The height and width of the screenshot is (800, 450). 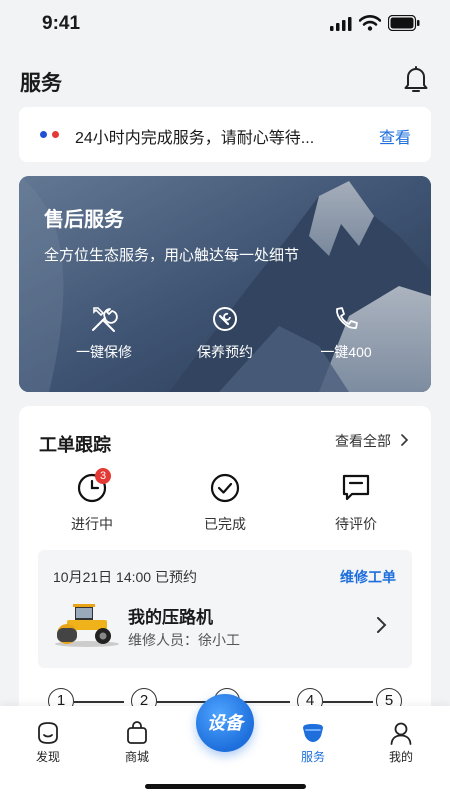 What do you see at coordinates (416, 79) in the screenshot?
I see `bell-icon` at bounding box center [416, 79].